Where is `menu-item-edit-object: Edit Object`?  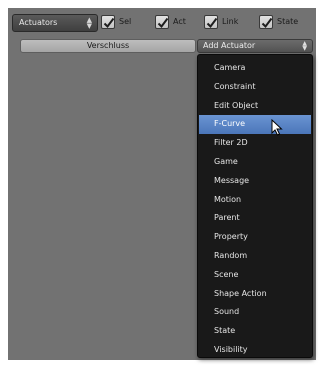 menu-item-edit-object: Edit Object is located at coordinates (255, 106).